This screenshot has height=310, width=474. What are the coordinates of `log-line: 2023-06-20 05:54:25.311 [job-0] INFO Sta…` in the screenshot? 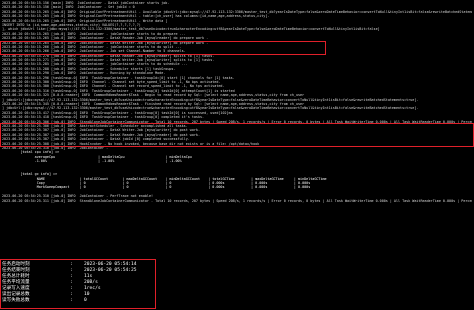 It's located at (237, 200).